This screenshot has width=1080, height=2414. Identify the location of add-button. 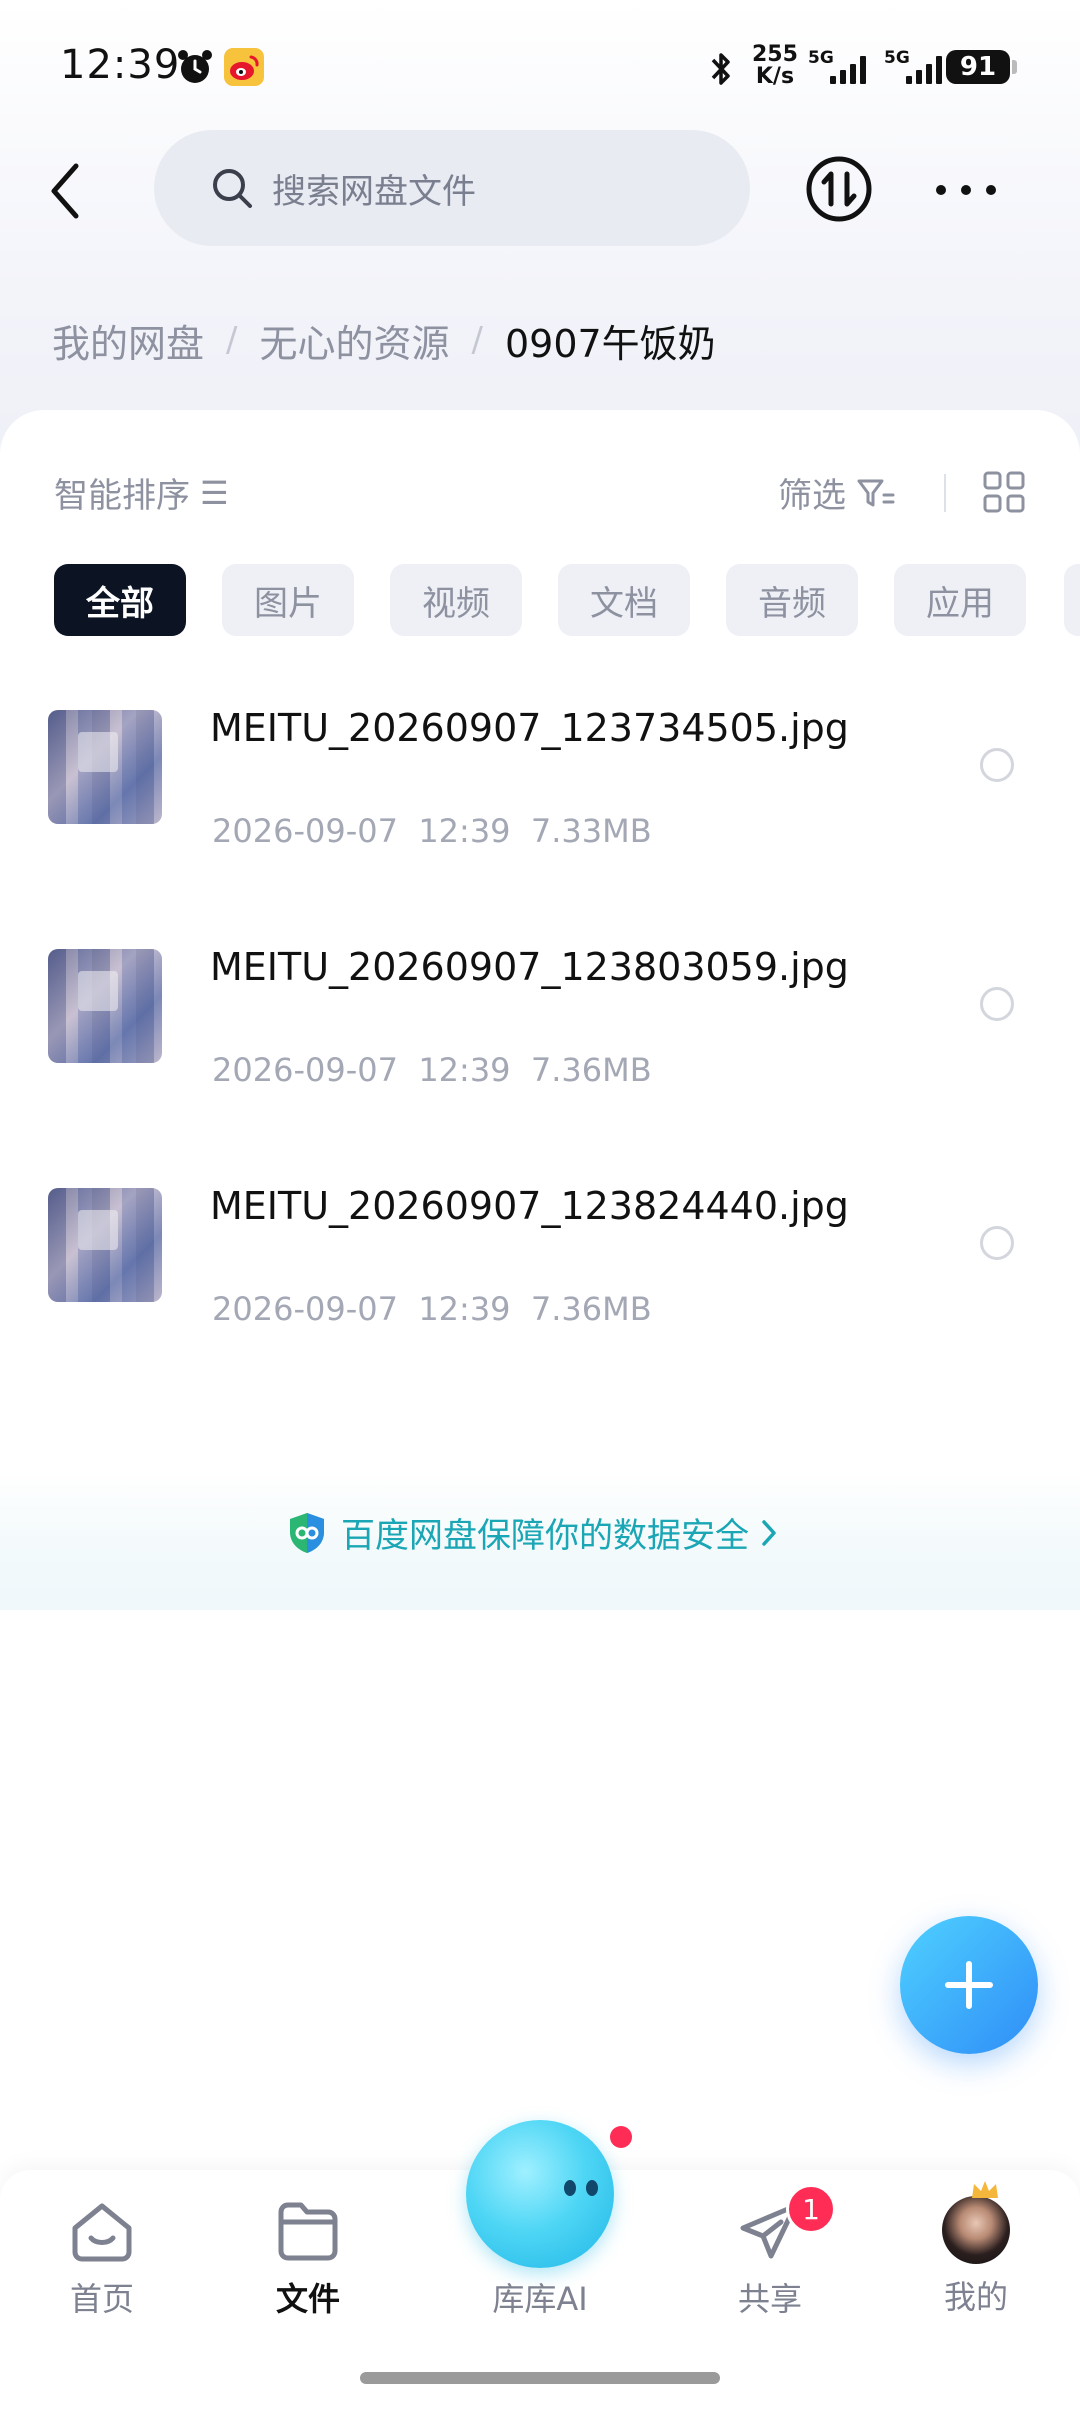
(969, 1985).